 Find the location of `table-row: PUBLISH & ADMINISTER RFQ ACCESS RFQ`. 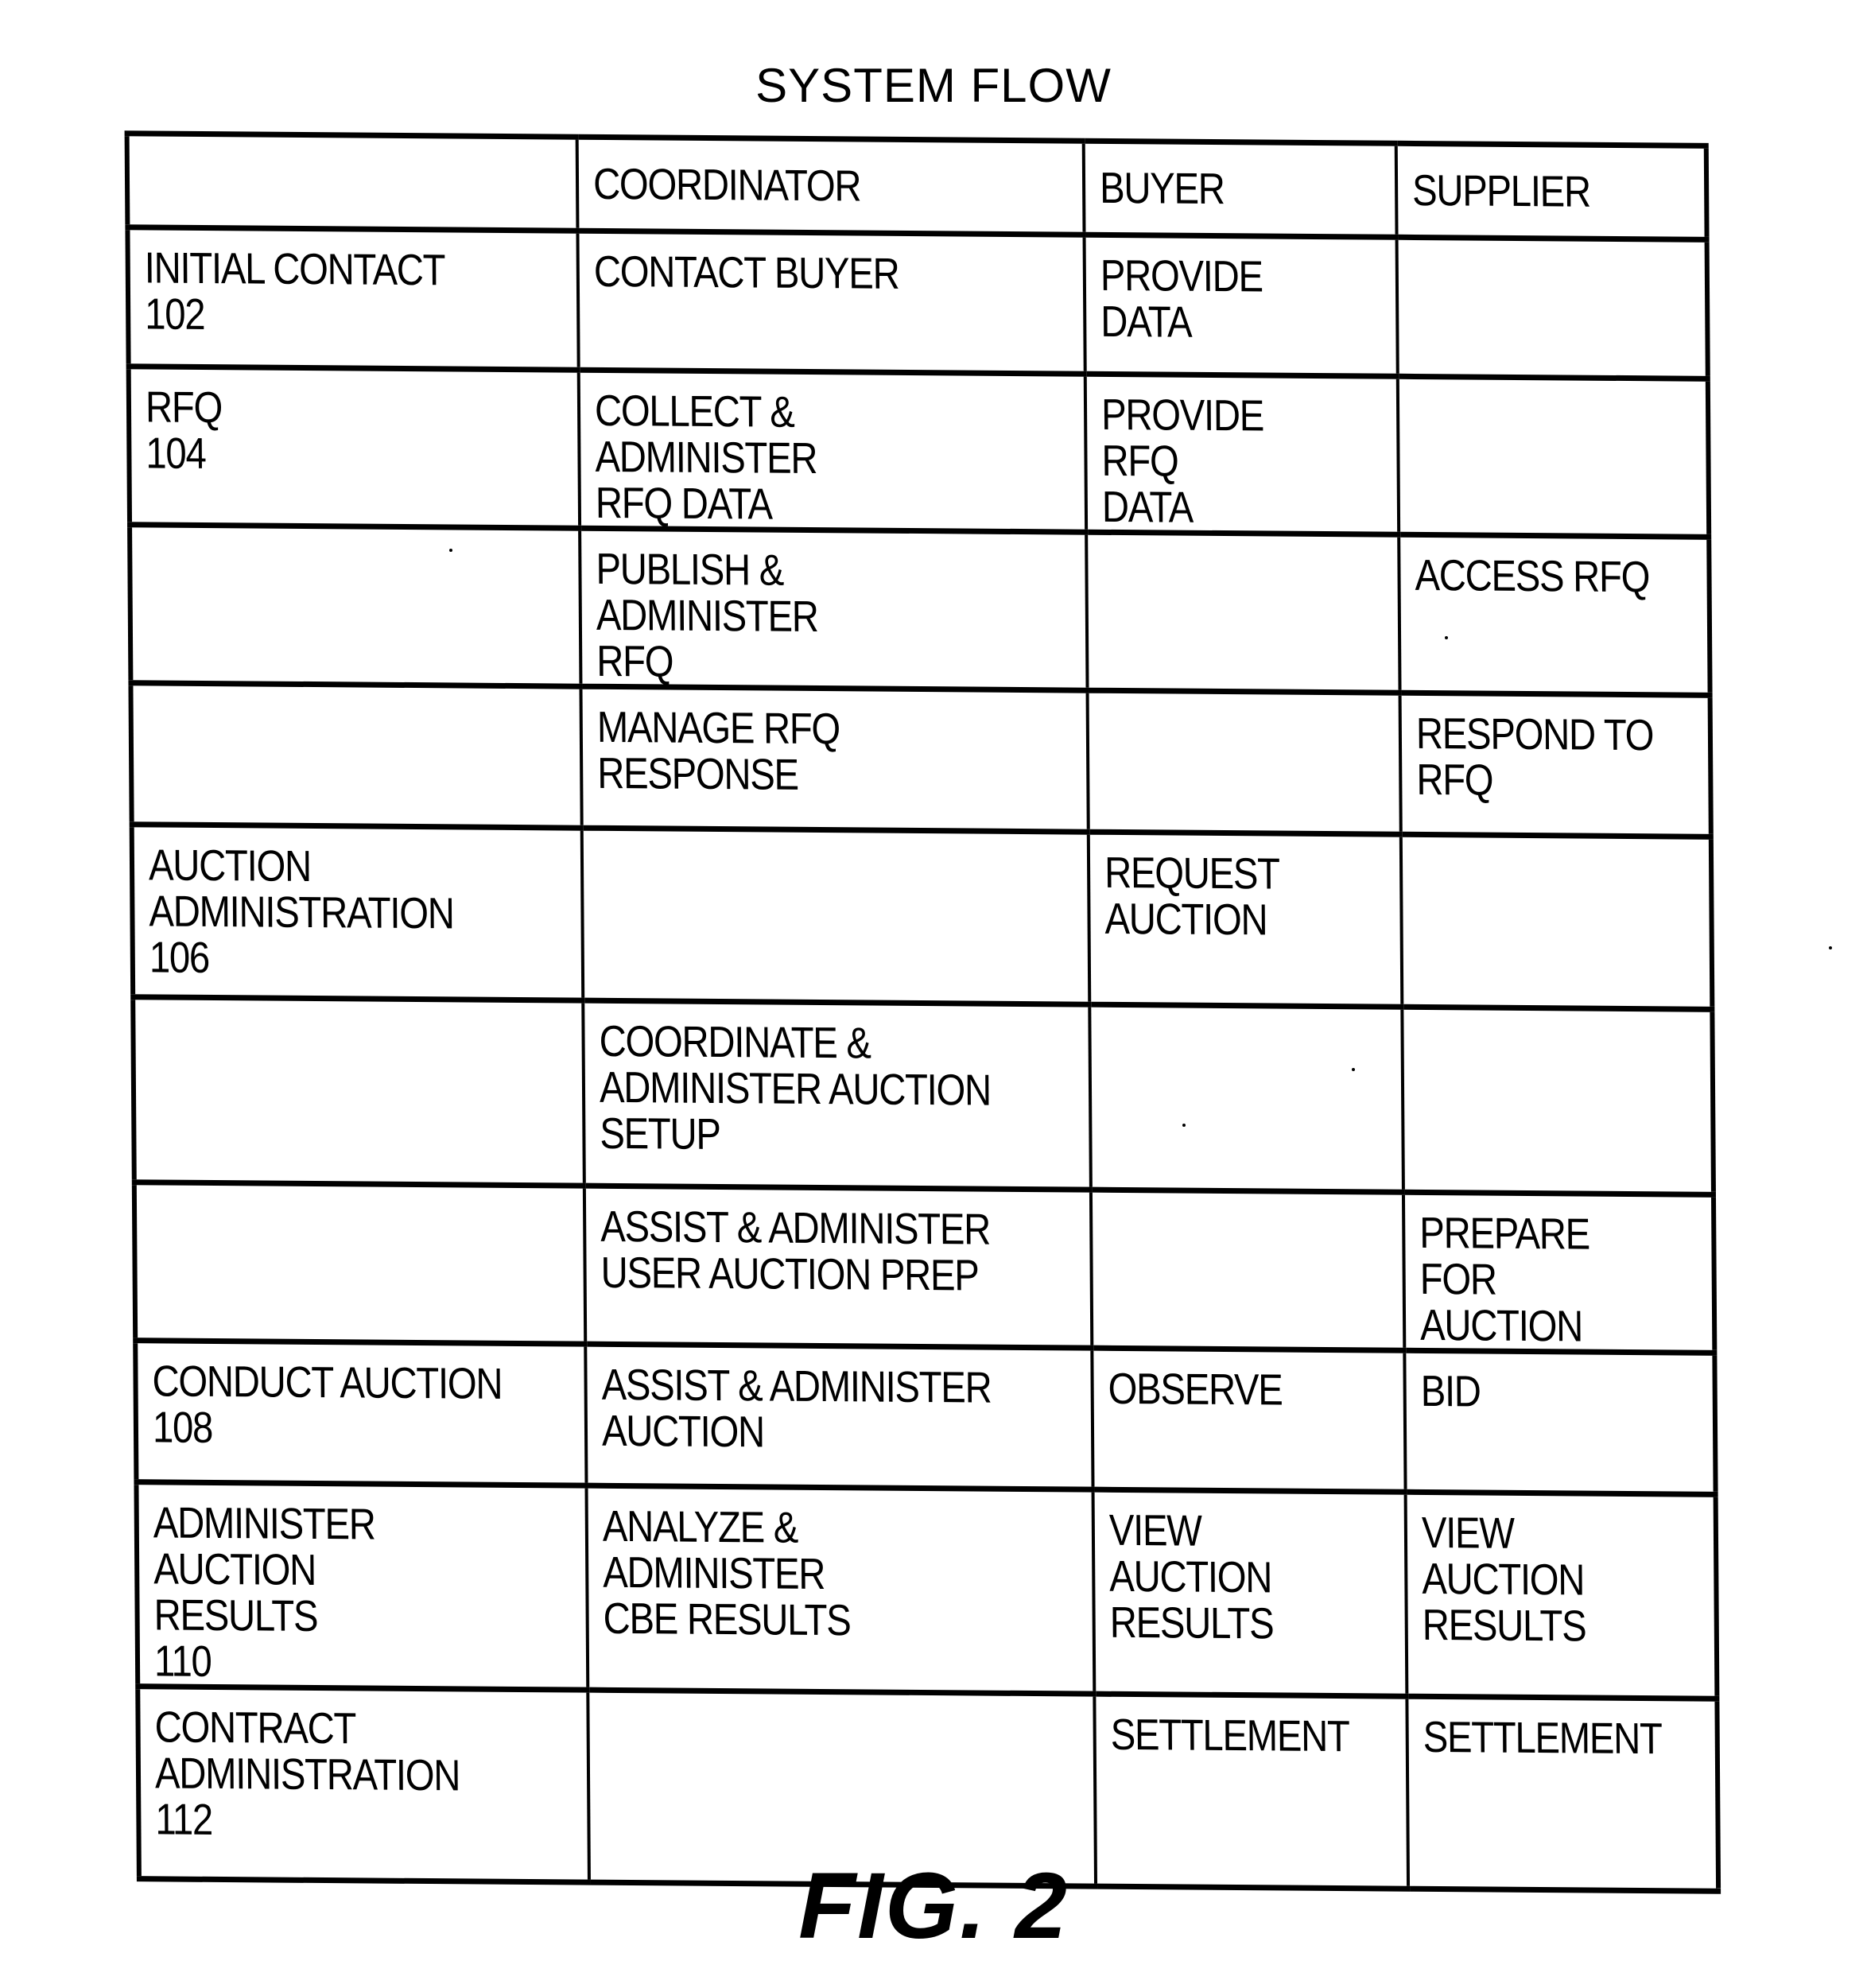

table-row: PUBLISH & ADMINISTER RFQ ACCESS RFQ is located at coordinates (920, 610).